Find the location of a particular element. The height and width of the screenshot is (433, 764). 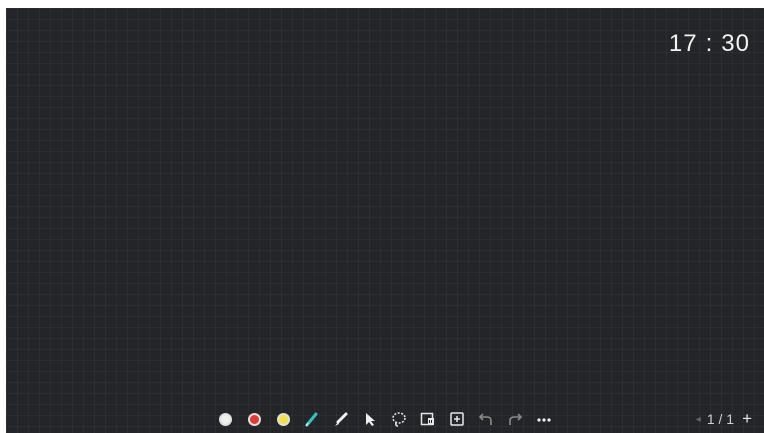

white-color-icon is located at coordinates (225, 419).